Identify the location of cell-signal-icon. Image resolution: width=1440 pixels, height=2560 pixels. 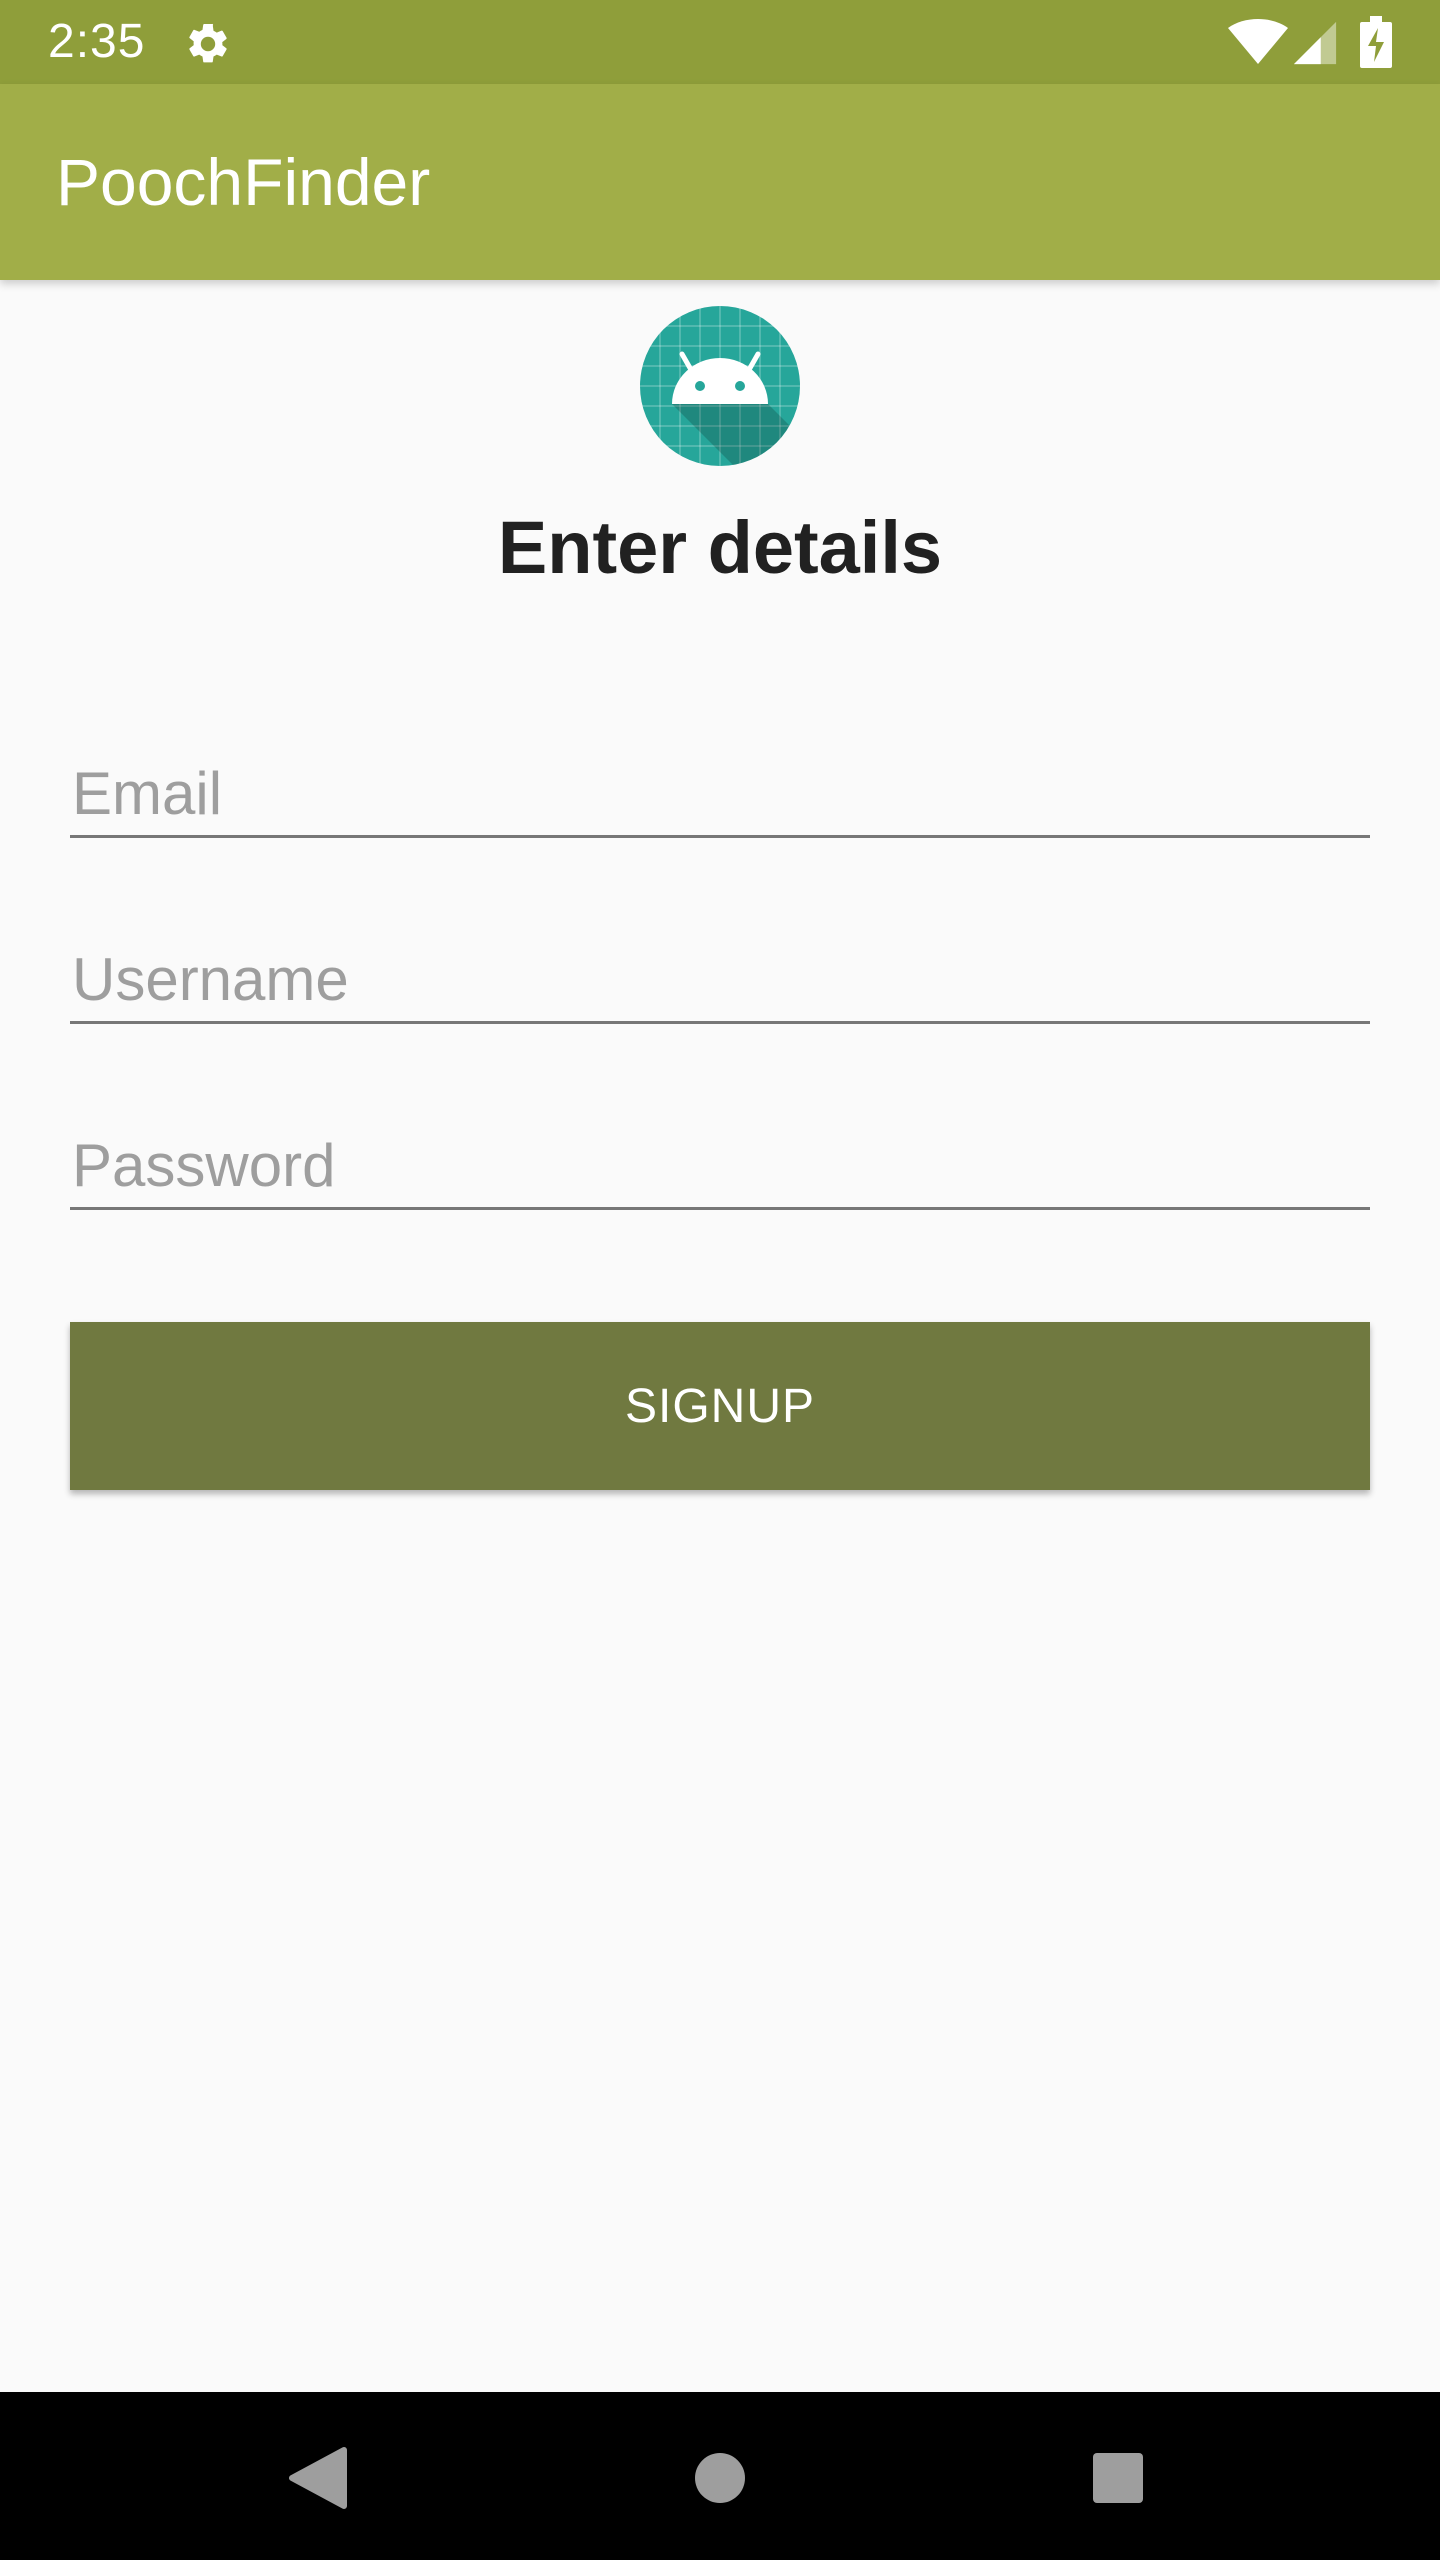
(1315, 43).